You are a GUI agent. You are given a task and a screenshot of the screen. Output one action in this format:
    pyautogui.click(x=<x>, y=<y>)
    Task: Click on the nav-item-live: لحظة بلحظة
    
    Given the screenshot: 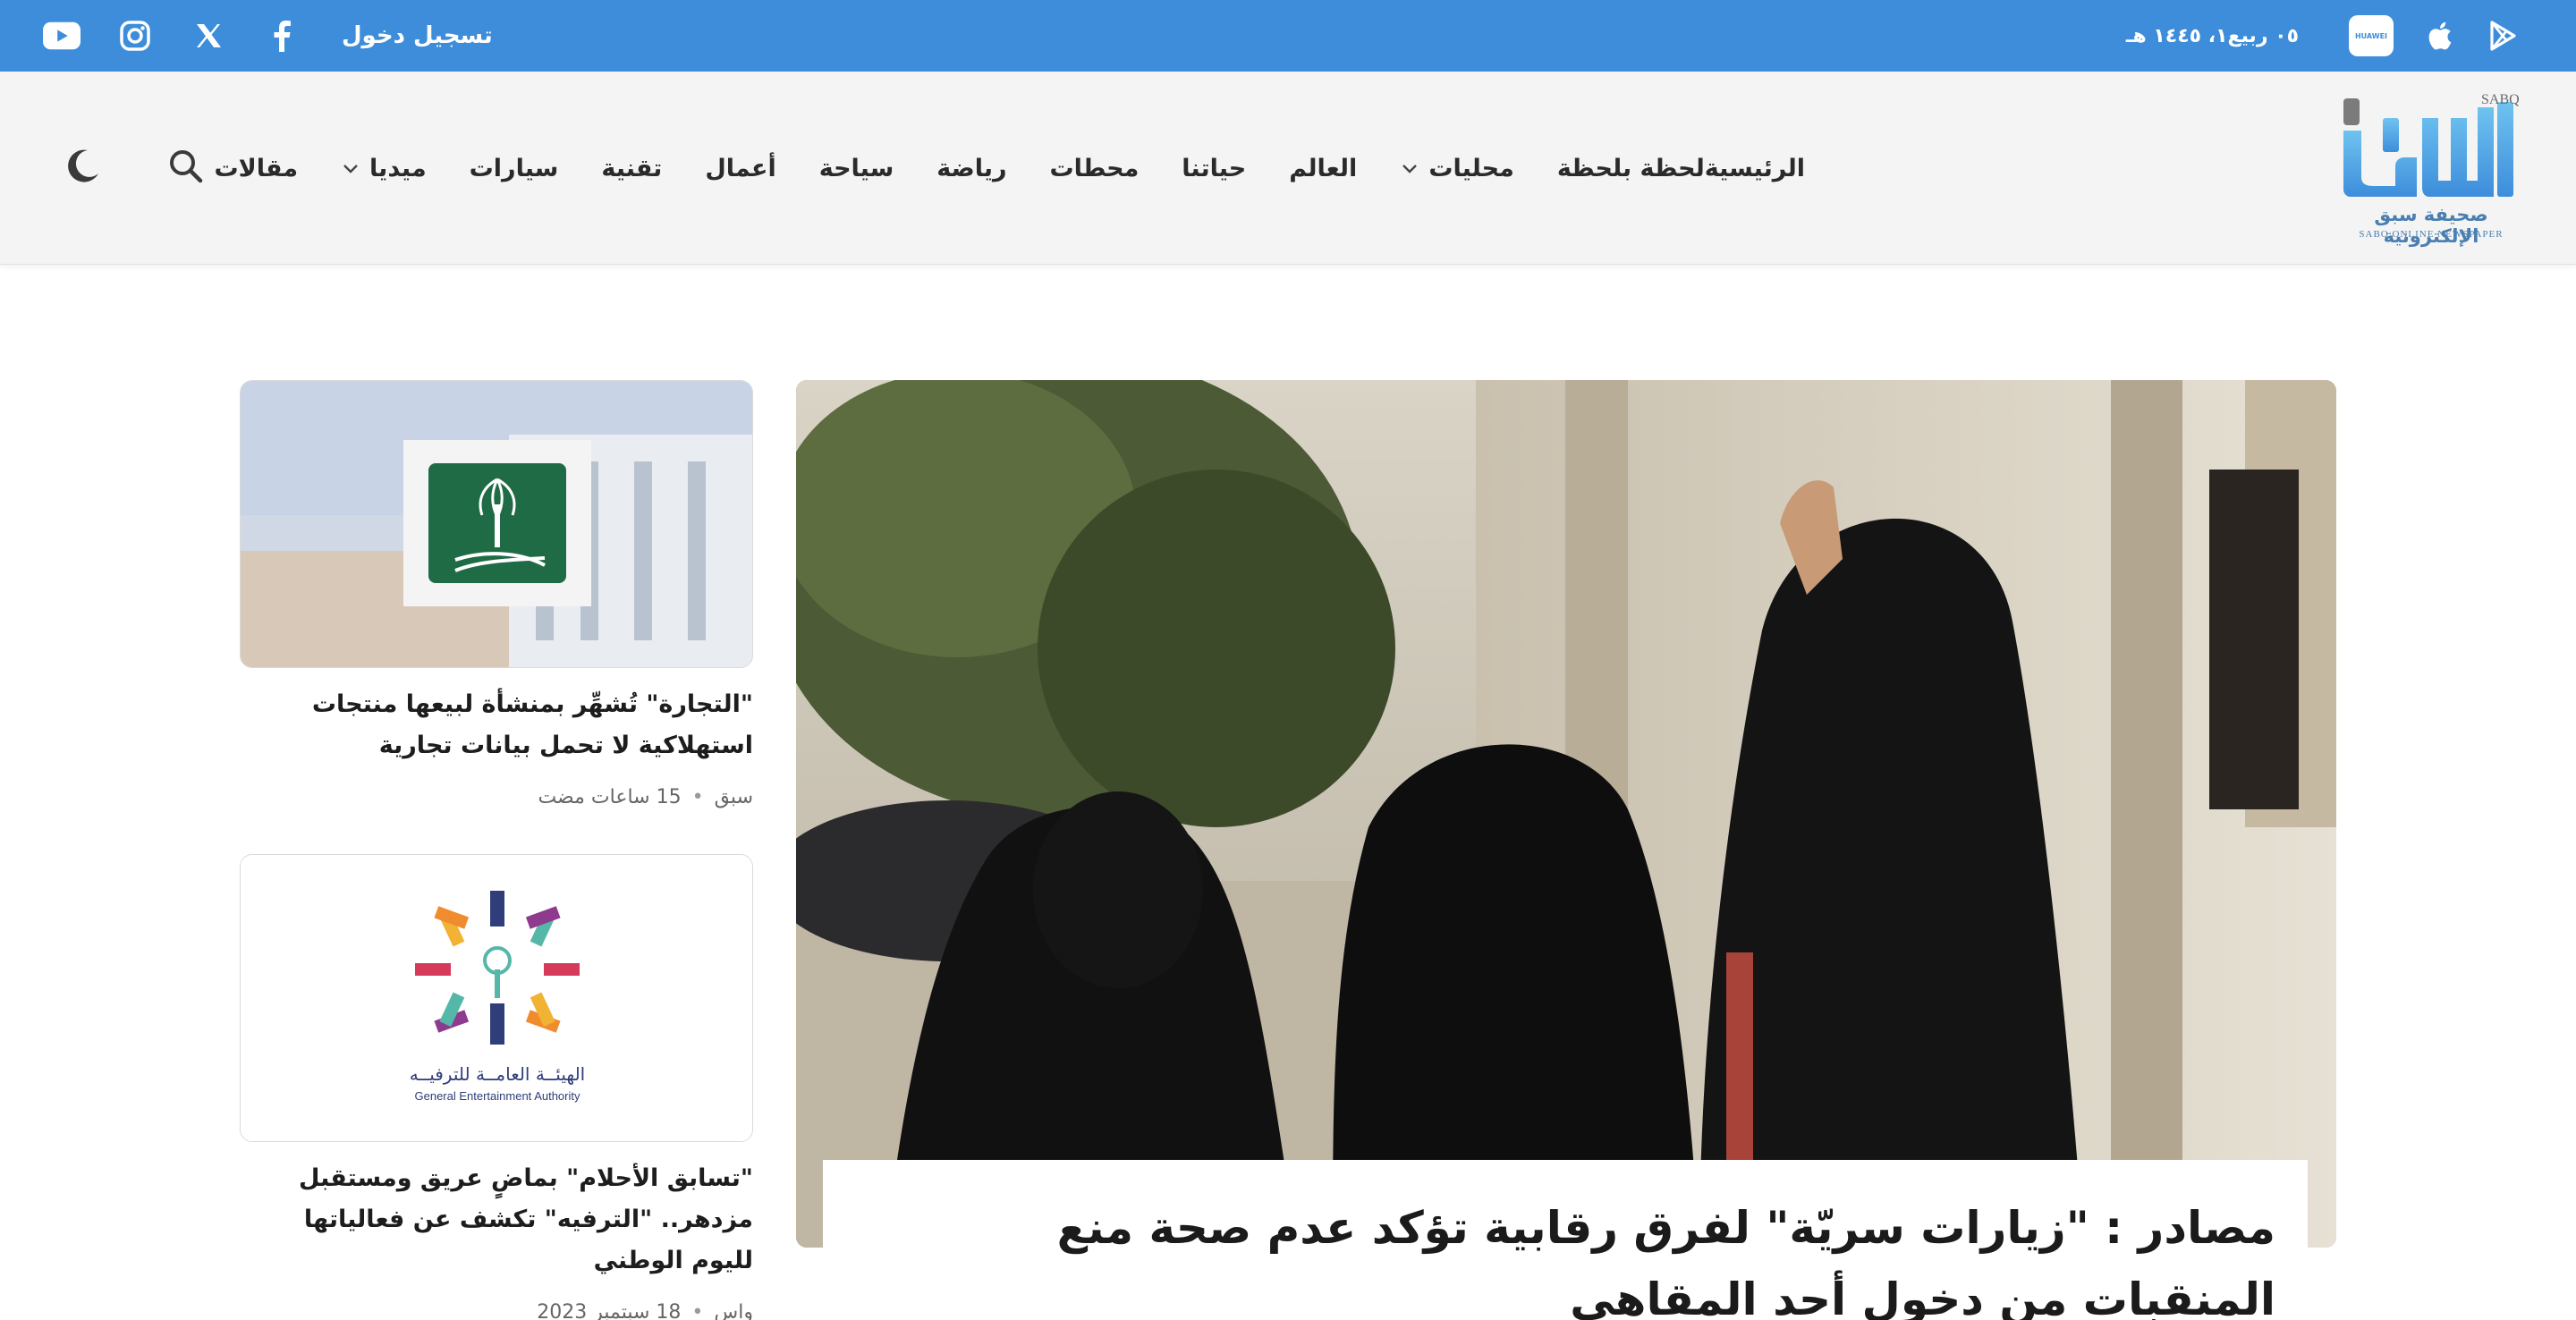 What is the action you would take?
    pyautogui.click(x=1631, y=168)
    